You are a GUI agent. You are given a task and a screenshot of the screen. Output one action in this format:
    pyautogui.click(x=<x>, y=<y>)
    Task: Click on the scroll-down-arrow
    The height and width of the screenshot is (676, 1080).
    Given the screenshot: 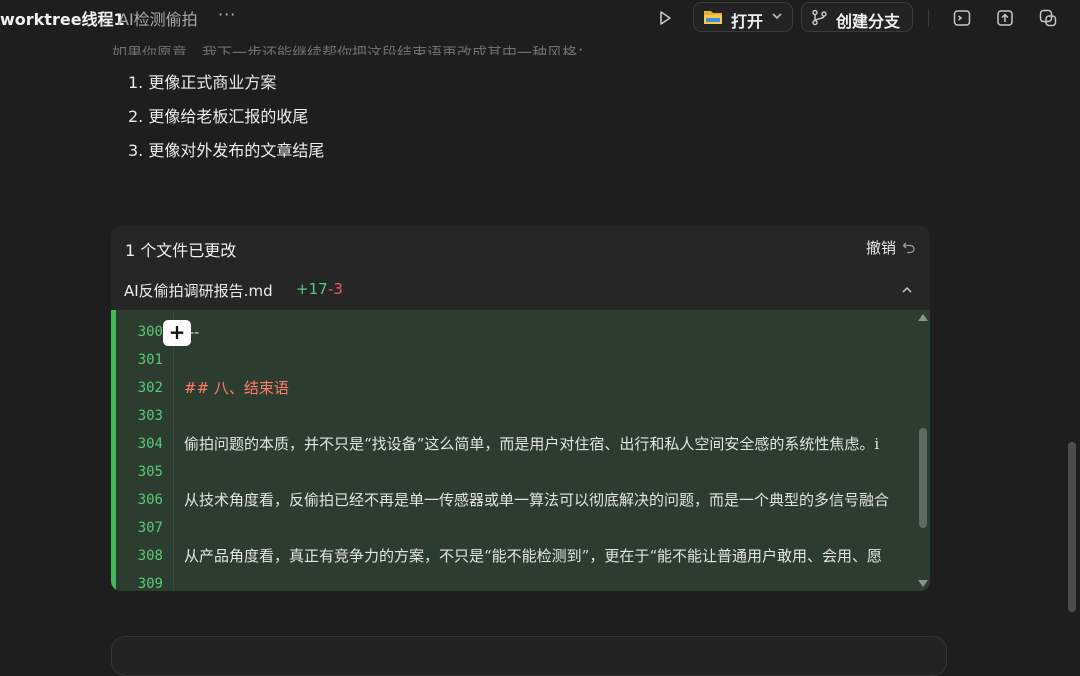 What is the action you would take?
    pyautogui.click(x=923, y=583)
    